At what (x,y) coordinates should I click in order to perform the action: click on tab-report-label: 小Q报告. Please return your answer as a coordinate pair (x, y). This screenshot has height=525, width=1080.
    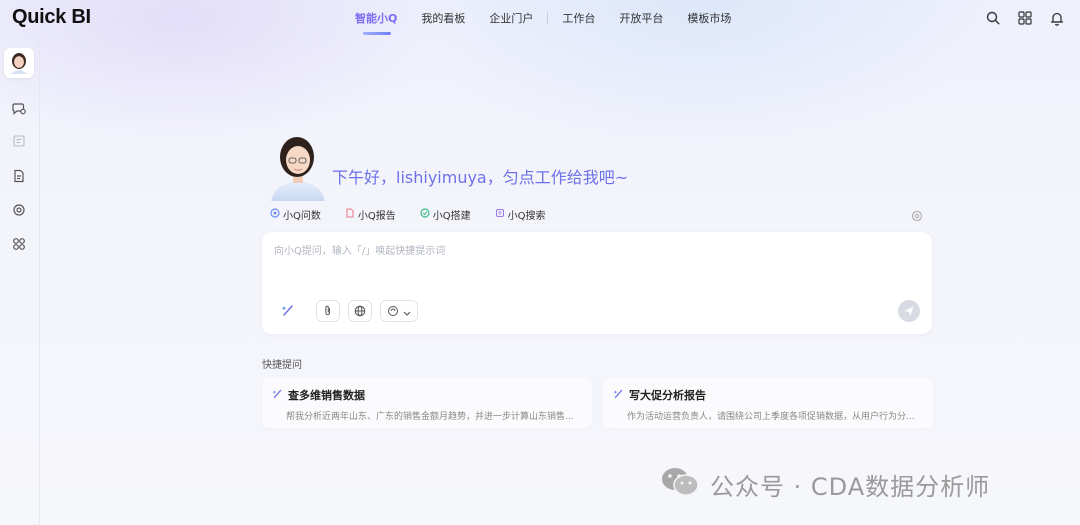
    Looking at the image, I should click on (376, 216).